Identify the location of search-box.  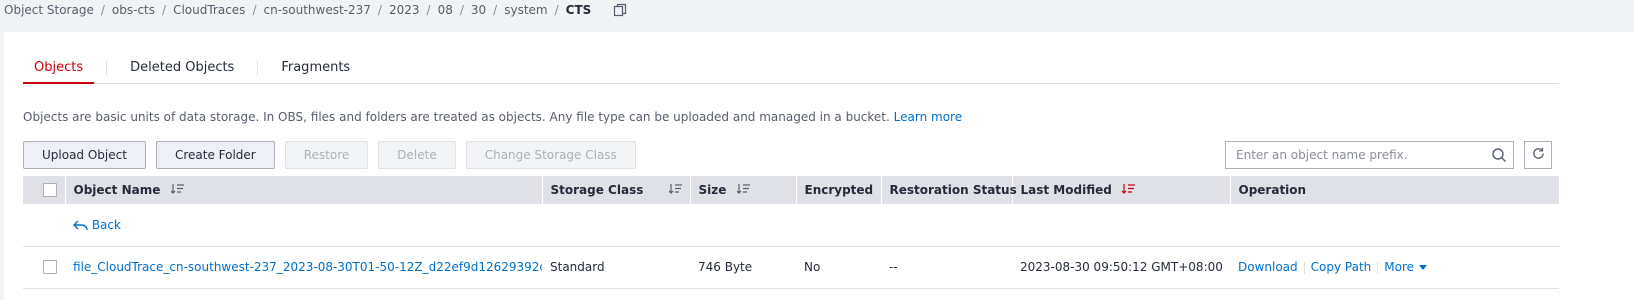
(1369, 155).